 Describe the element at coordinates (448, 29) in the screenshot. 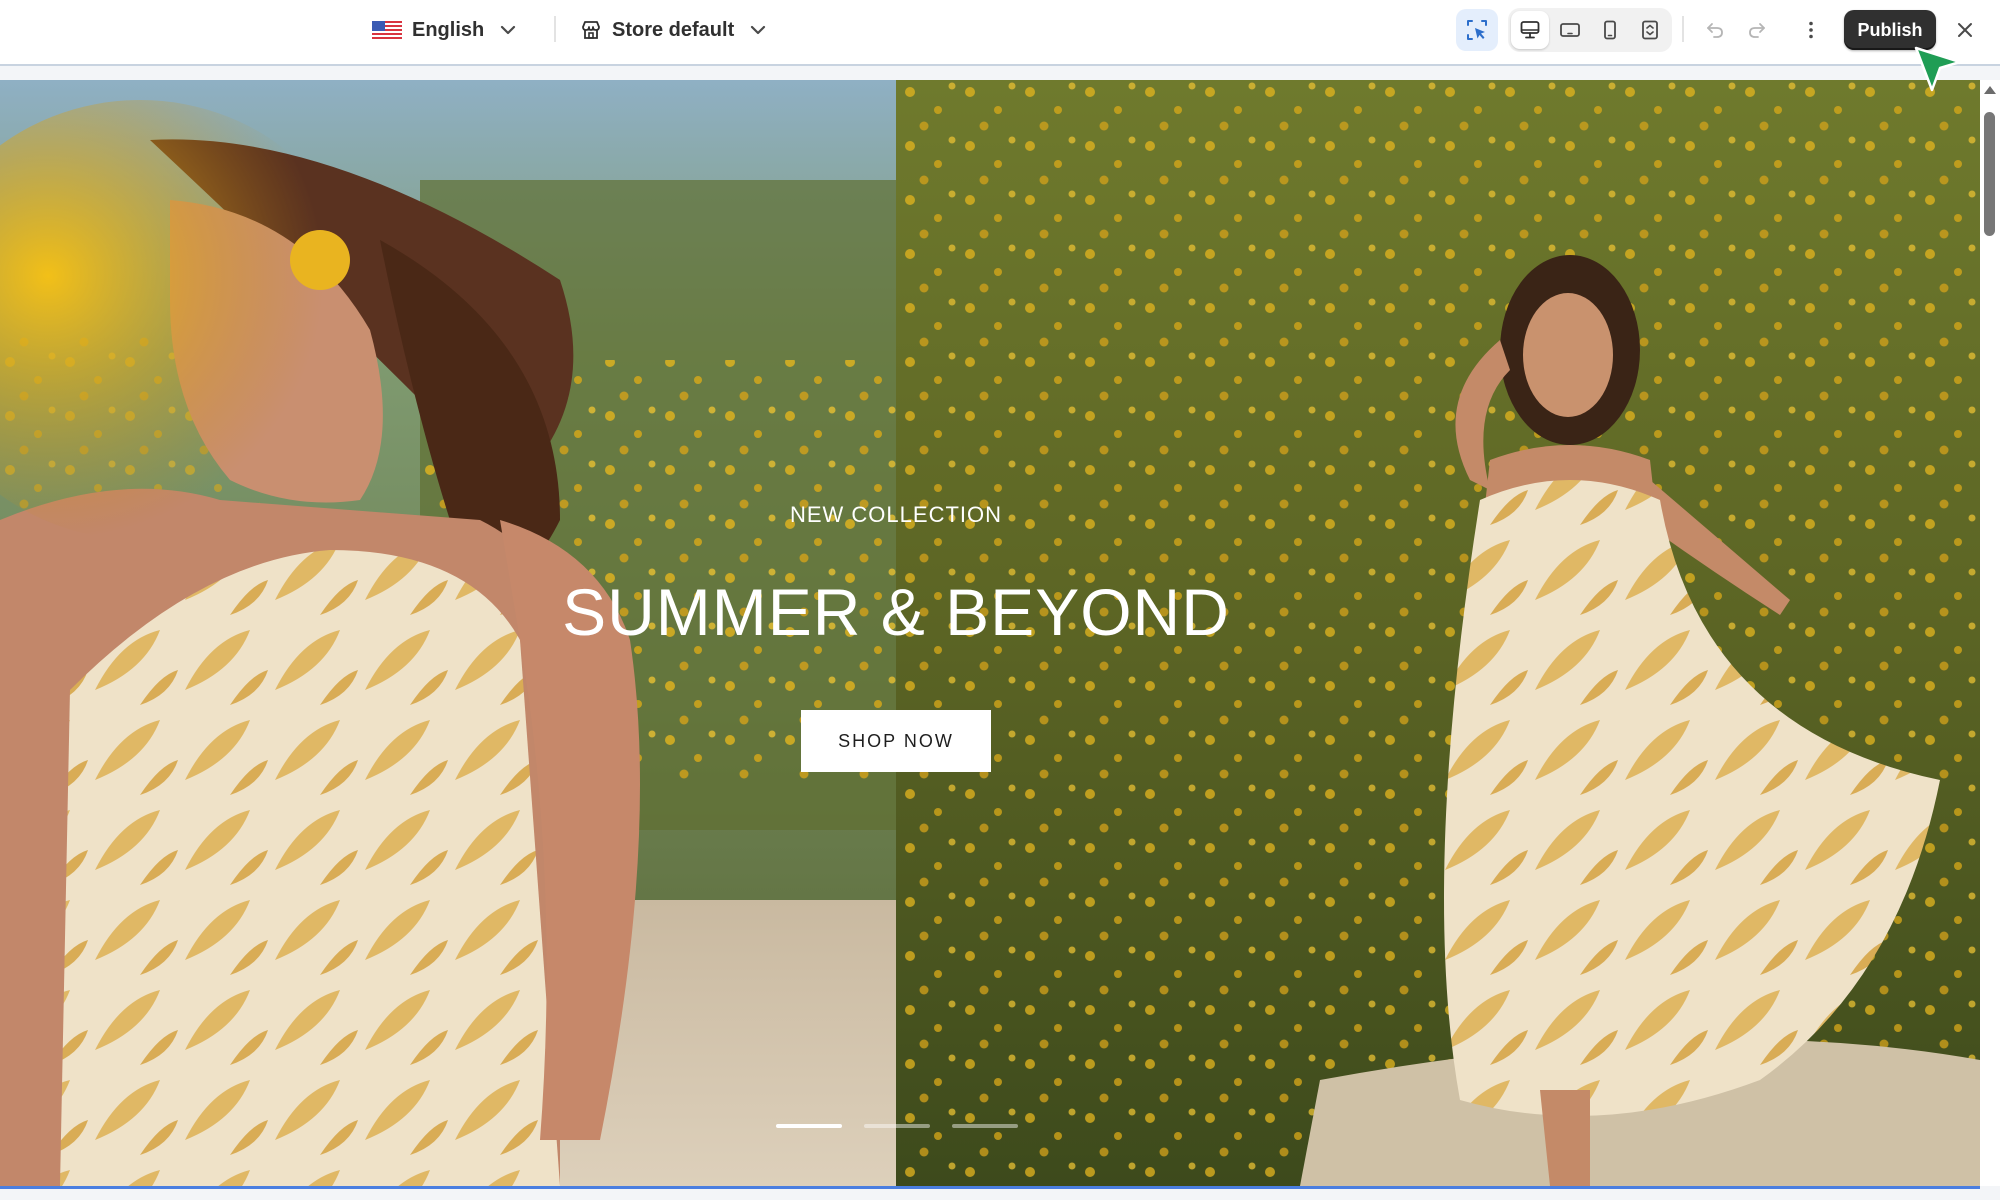

I see `language-label: English` at that location.